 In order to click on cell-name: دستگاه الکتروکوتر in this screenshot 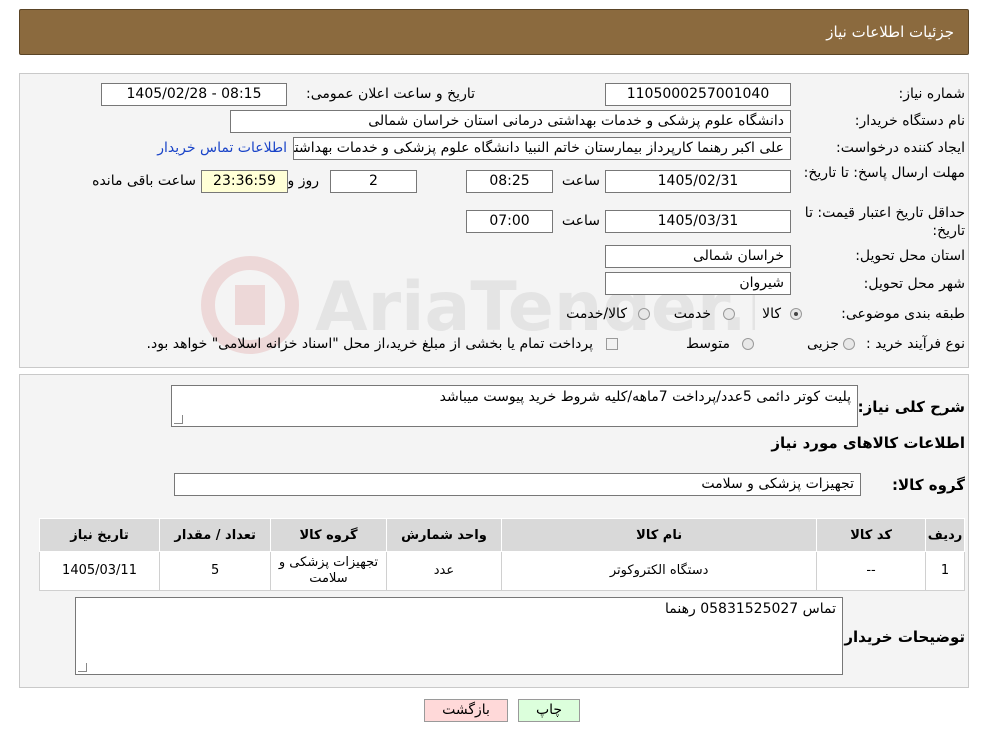, I will do `click(659, 571)`.